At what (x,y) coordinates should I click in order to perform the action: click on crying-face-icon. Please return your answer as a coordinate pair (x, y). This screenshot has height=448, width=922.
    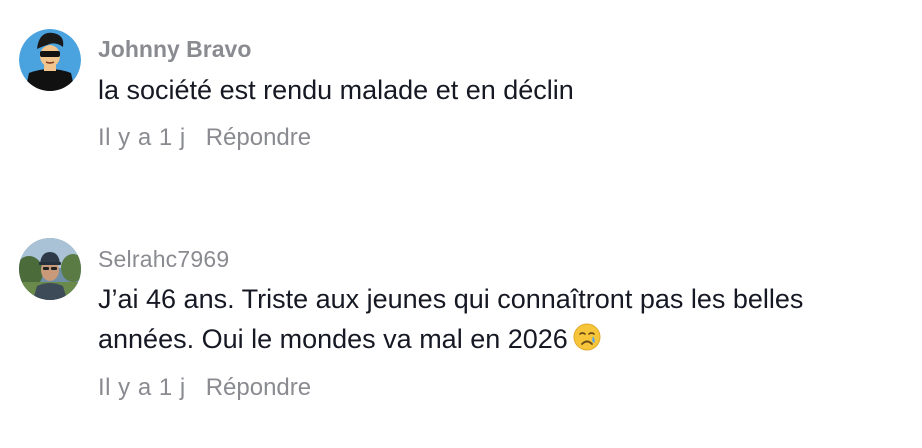
    Looking at the image, I should click on (587, 337).